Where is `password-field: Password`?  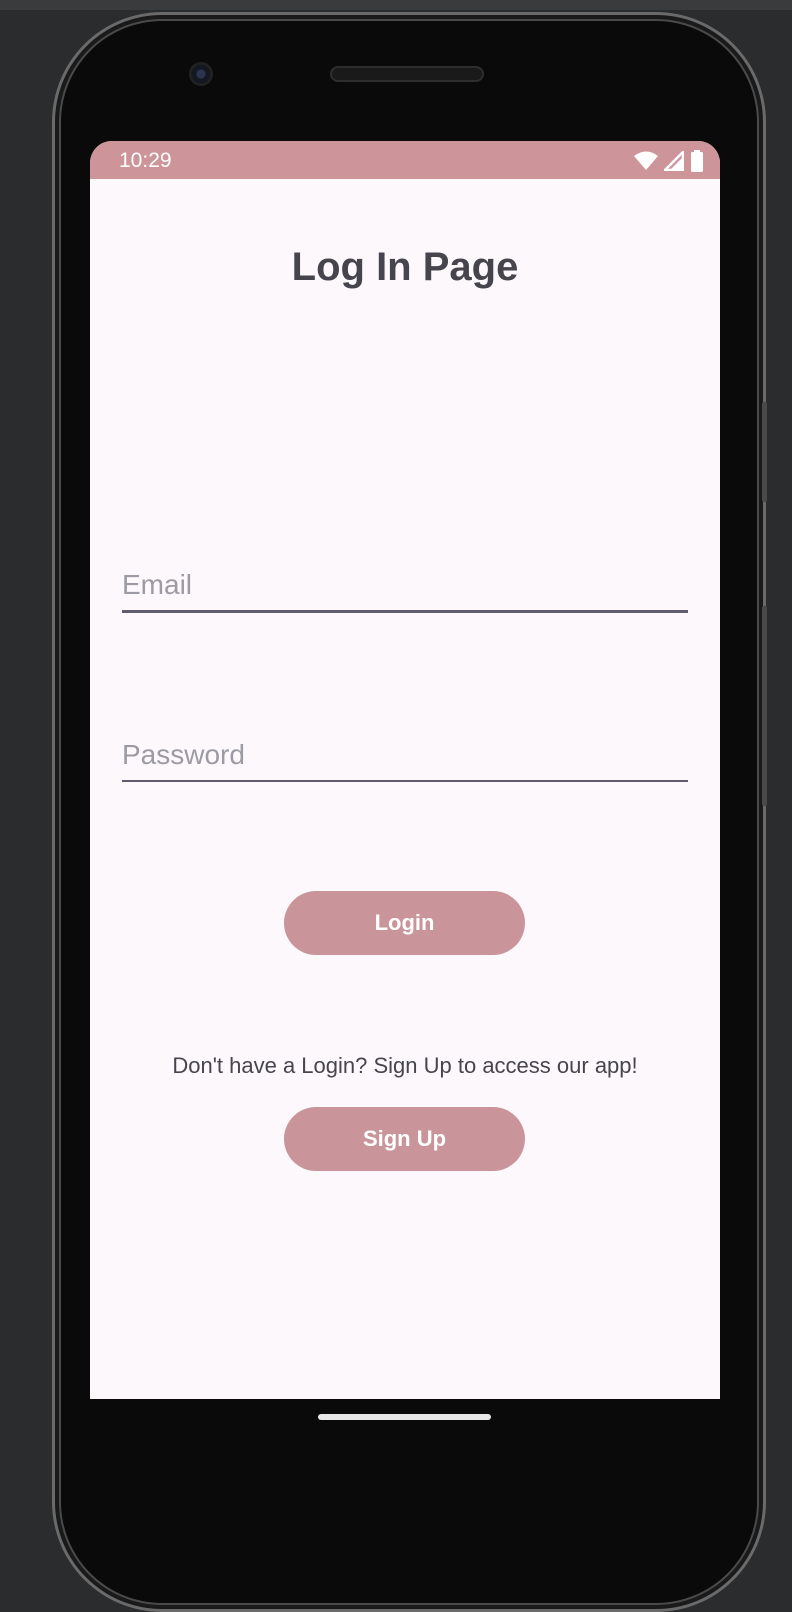
password-field: Password is located at coordinates (405, 760).